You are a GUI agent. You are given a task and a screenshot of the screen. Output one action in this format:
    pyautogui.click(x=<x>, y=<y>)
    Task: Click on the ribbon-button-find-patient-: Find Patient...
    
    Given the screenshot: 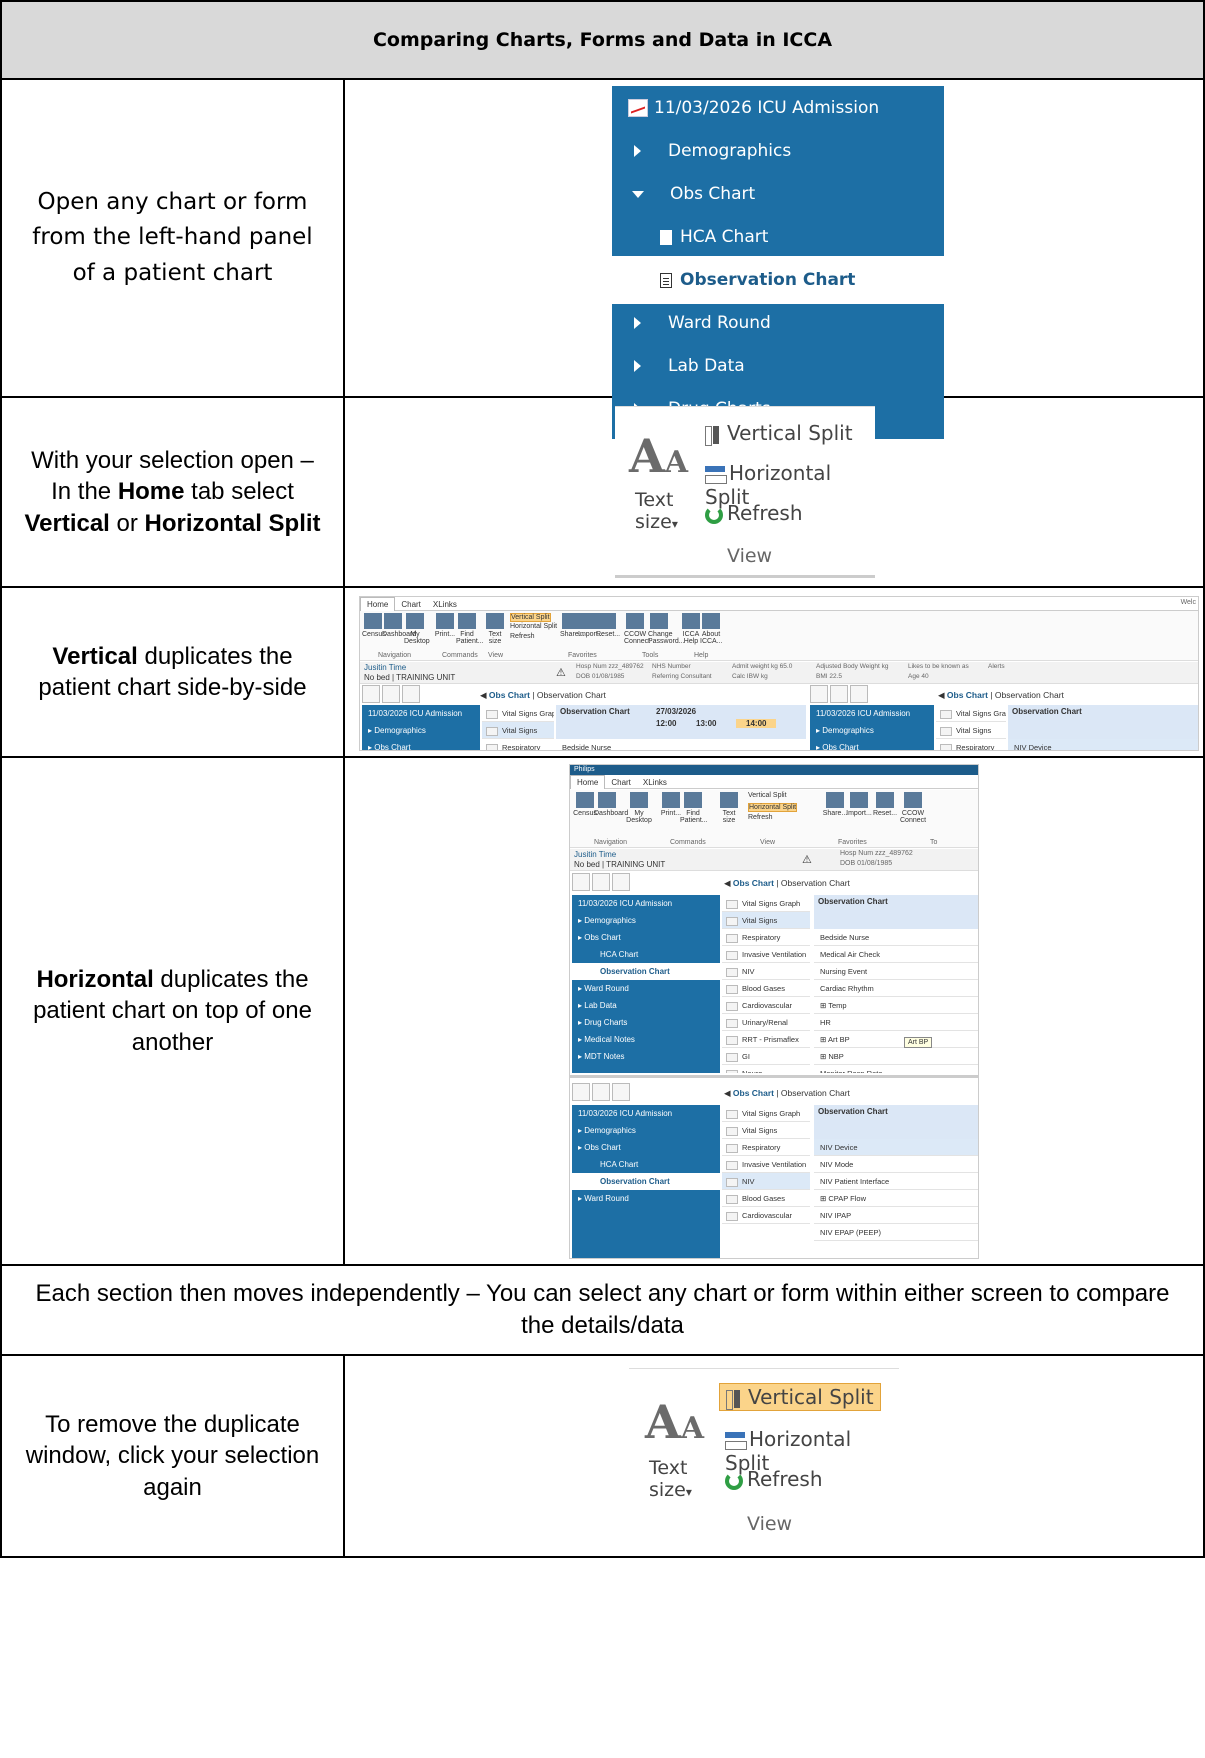 What is the action you would take?
    pyautogui.click(x=470, y=629)
    